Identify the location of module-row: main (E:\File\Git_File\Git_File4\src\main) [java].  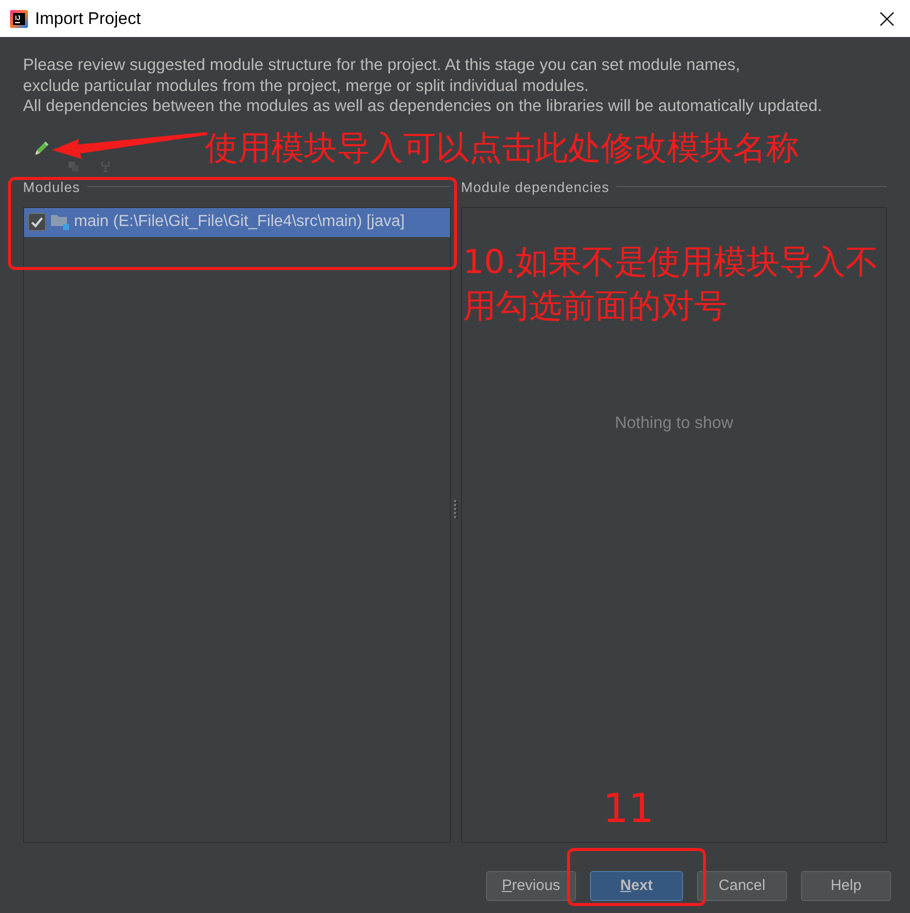
(237, 222).